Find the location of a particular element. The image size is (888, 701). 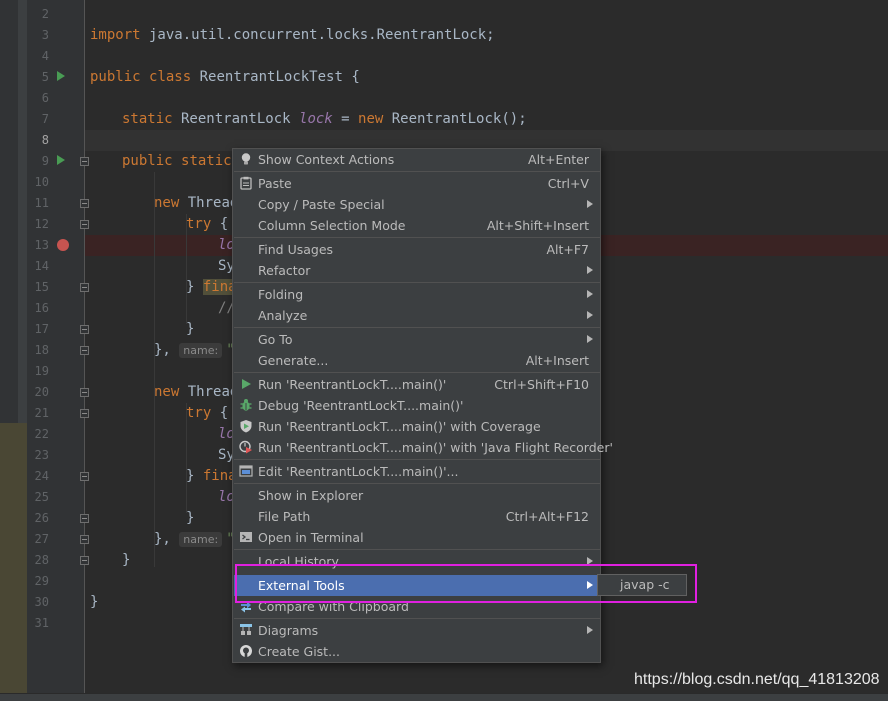

code-line-24: } fina is located at coordinates (211, 476).